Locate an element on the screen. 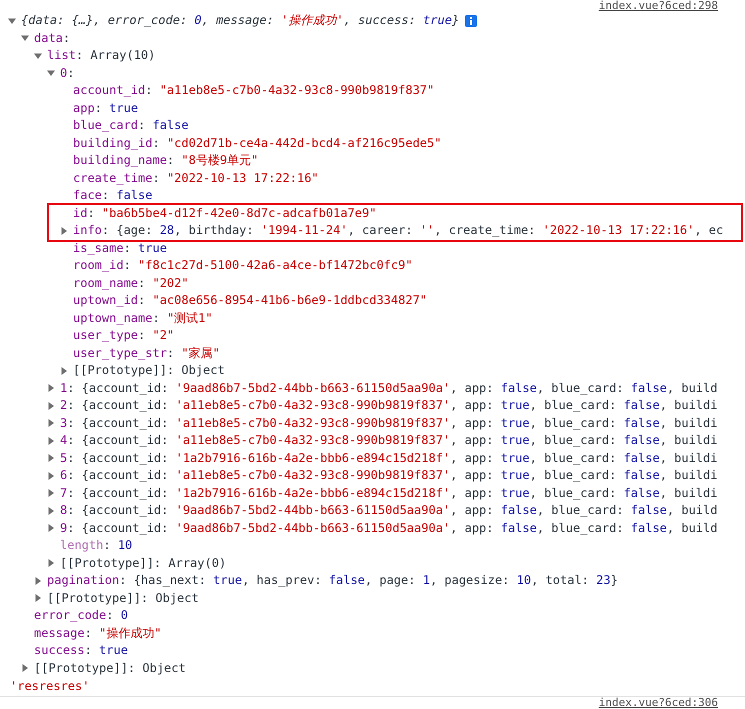  source-link: index.vue?6ced:306 is located at coordinates (658, 702).